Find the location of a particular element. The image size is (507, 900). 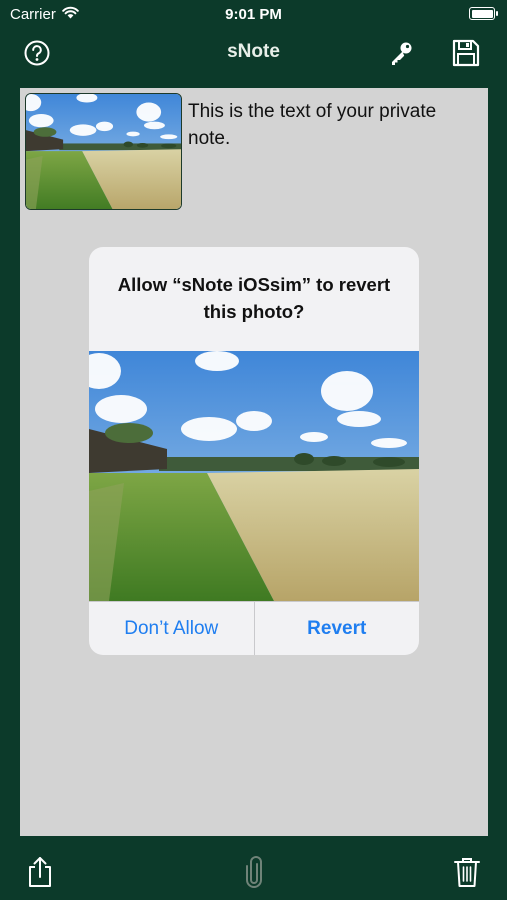

thumbnail-image is located at coordinates (103, 151).